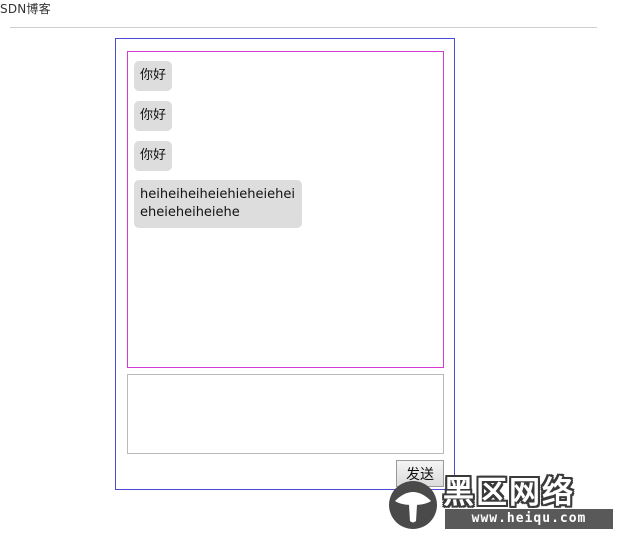  What do you see at coordinates (218, 204) in the screenshot?
I see `chat-message: heiheiheiheiehieheiehei eheieheiheiehe` at bounding box center [218, 204].